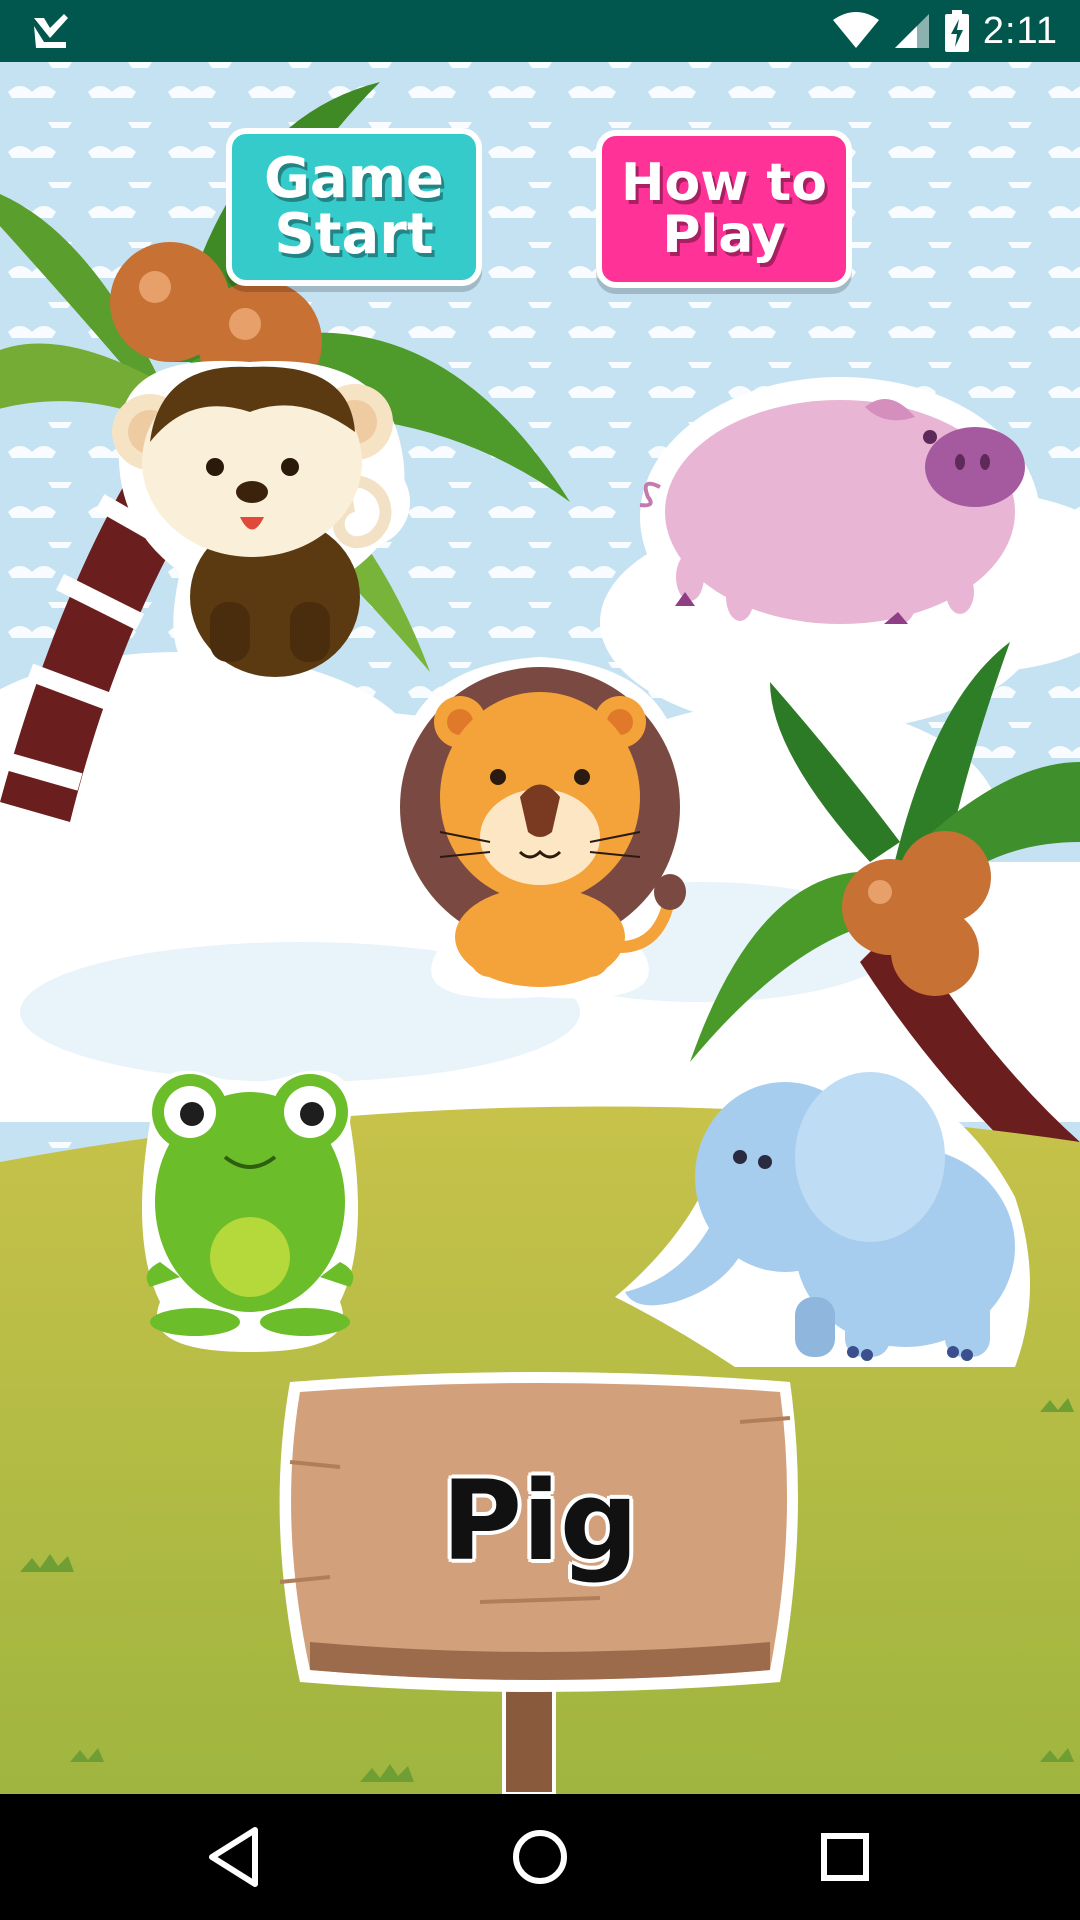 The width and height of the screenshot is (1080, 1920). I want to click on status-time: 2:11, so click(1020, 30).